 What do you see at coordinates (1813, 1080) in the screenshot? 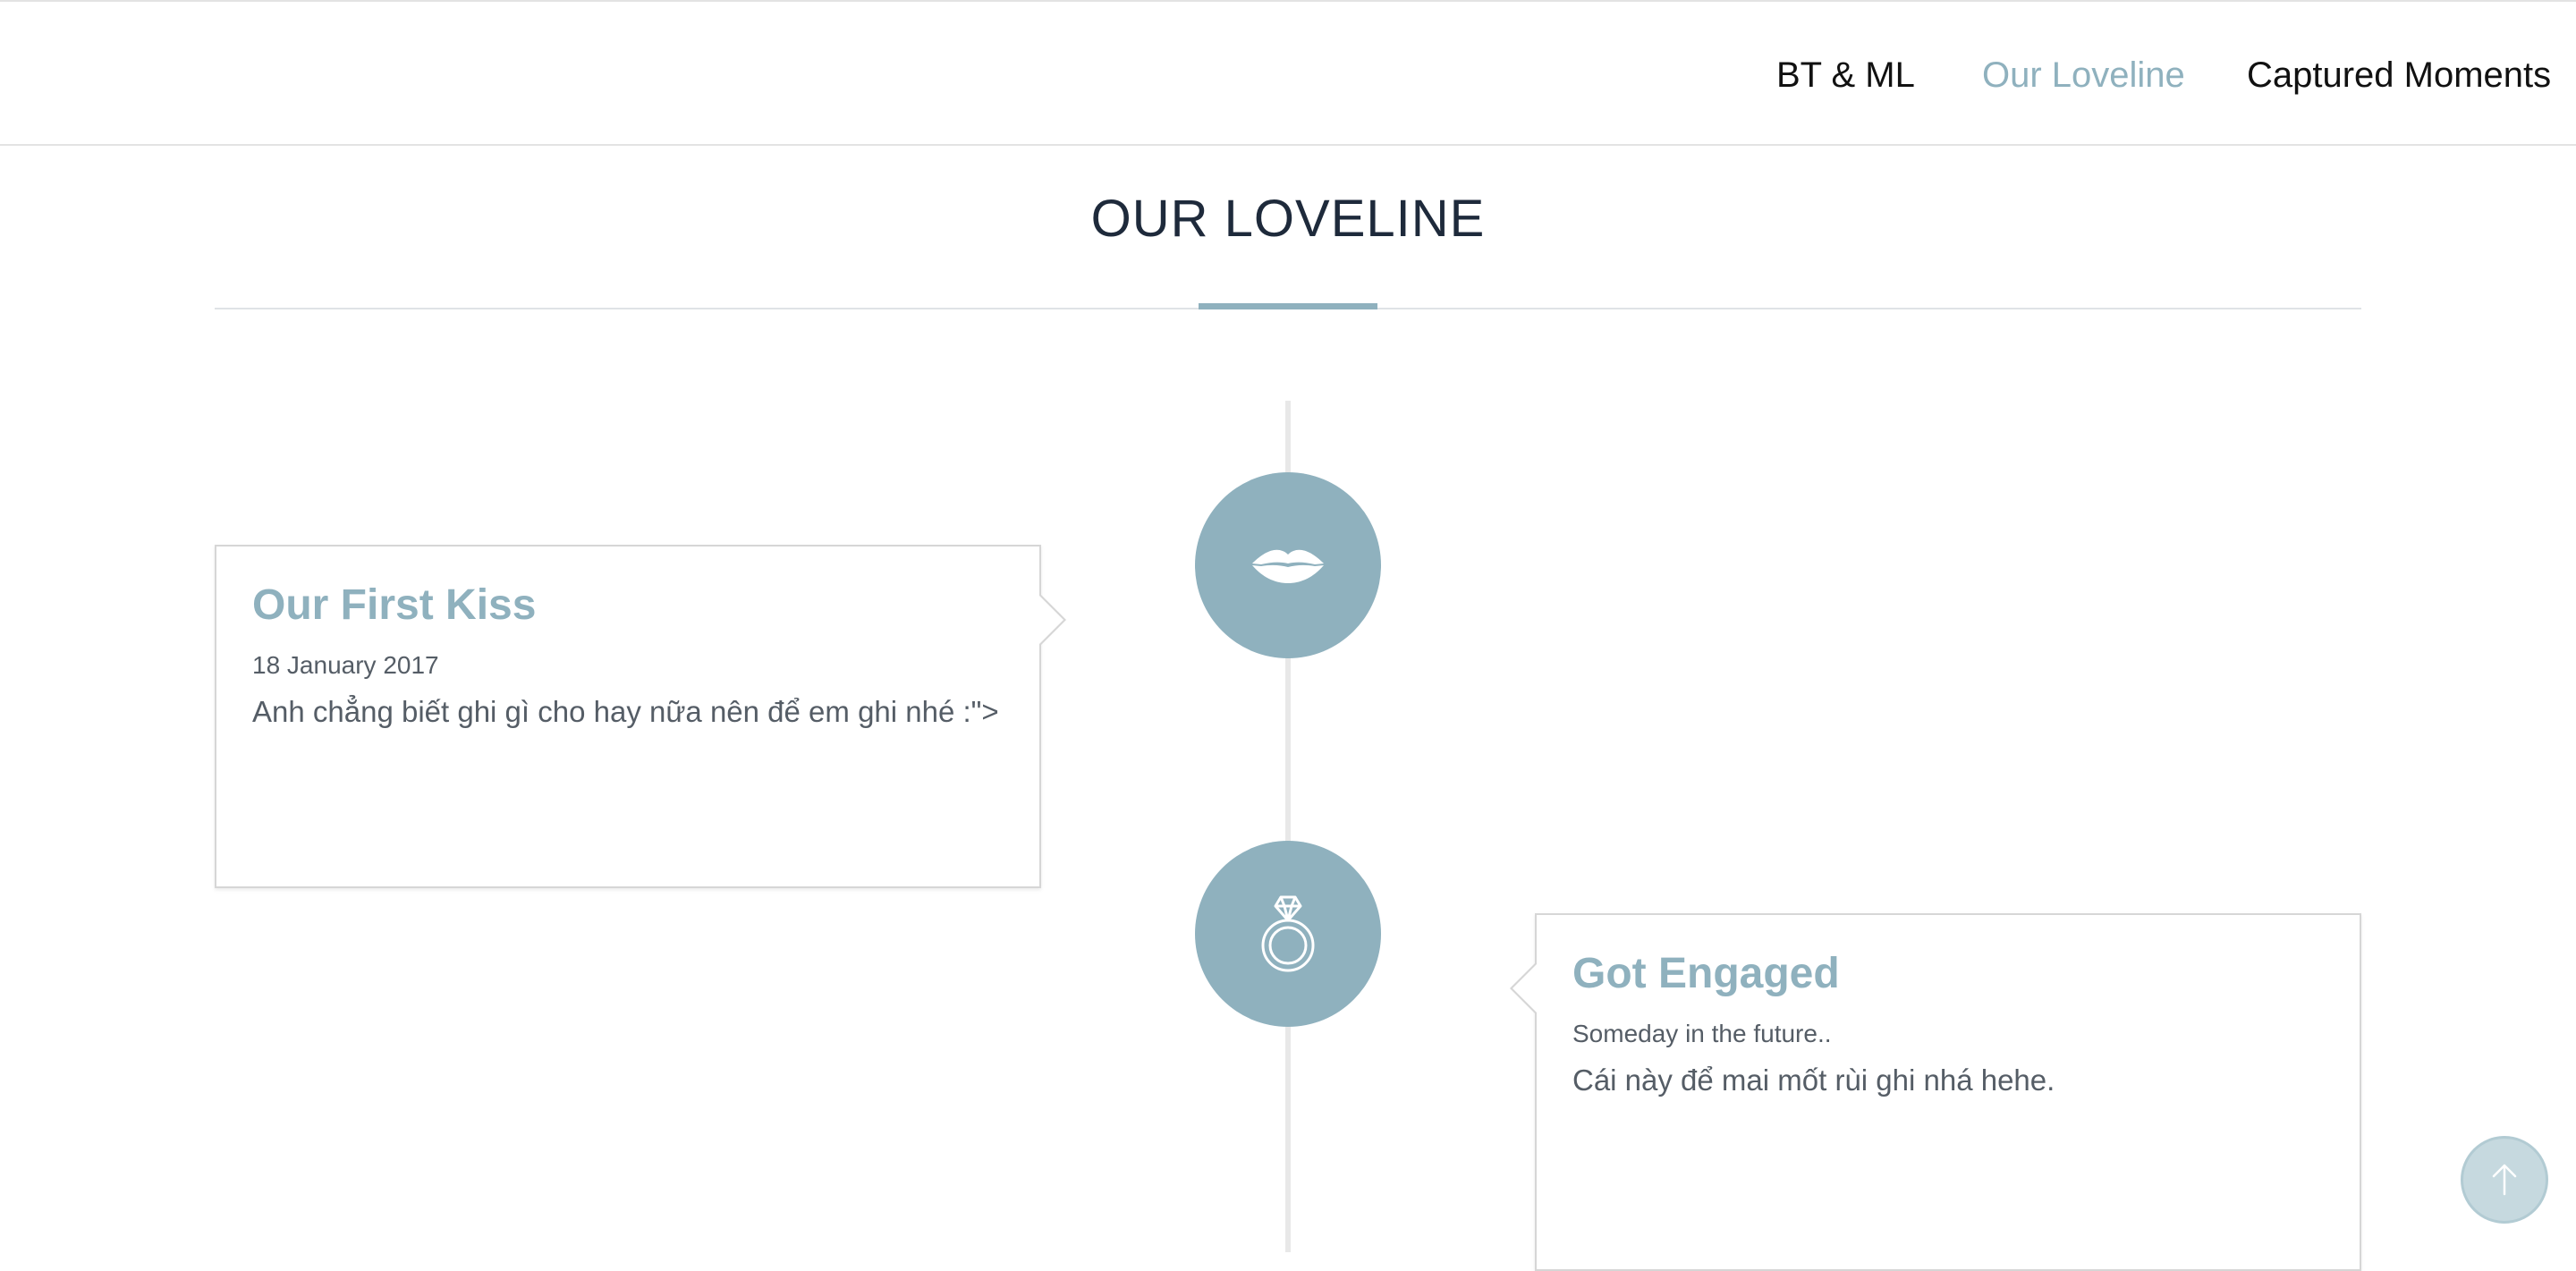
I see `event-description: Cái này để mai mốt rùi ghi nhá hehe.` at bounding box center [1813, 1080].